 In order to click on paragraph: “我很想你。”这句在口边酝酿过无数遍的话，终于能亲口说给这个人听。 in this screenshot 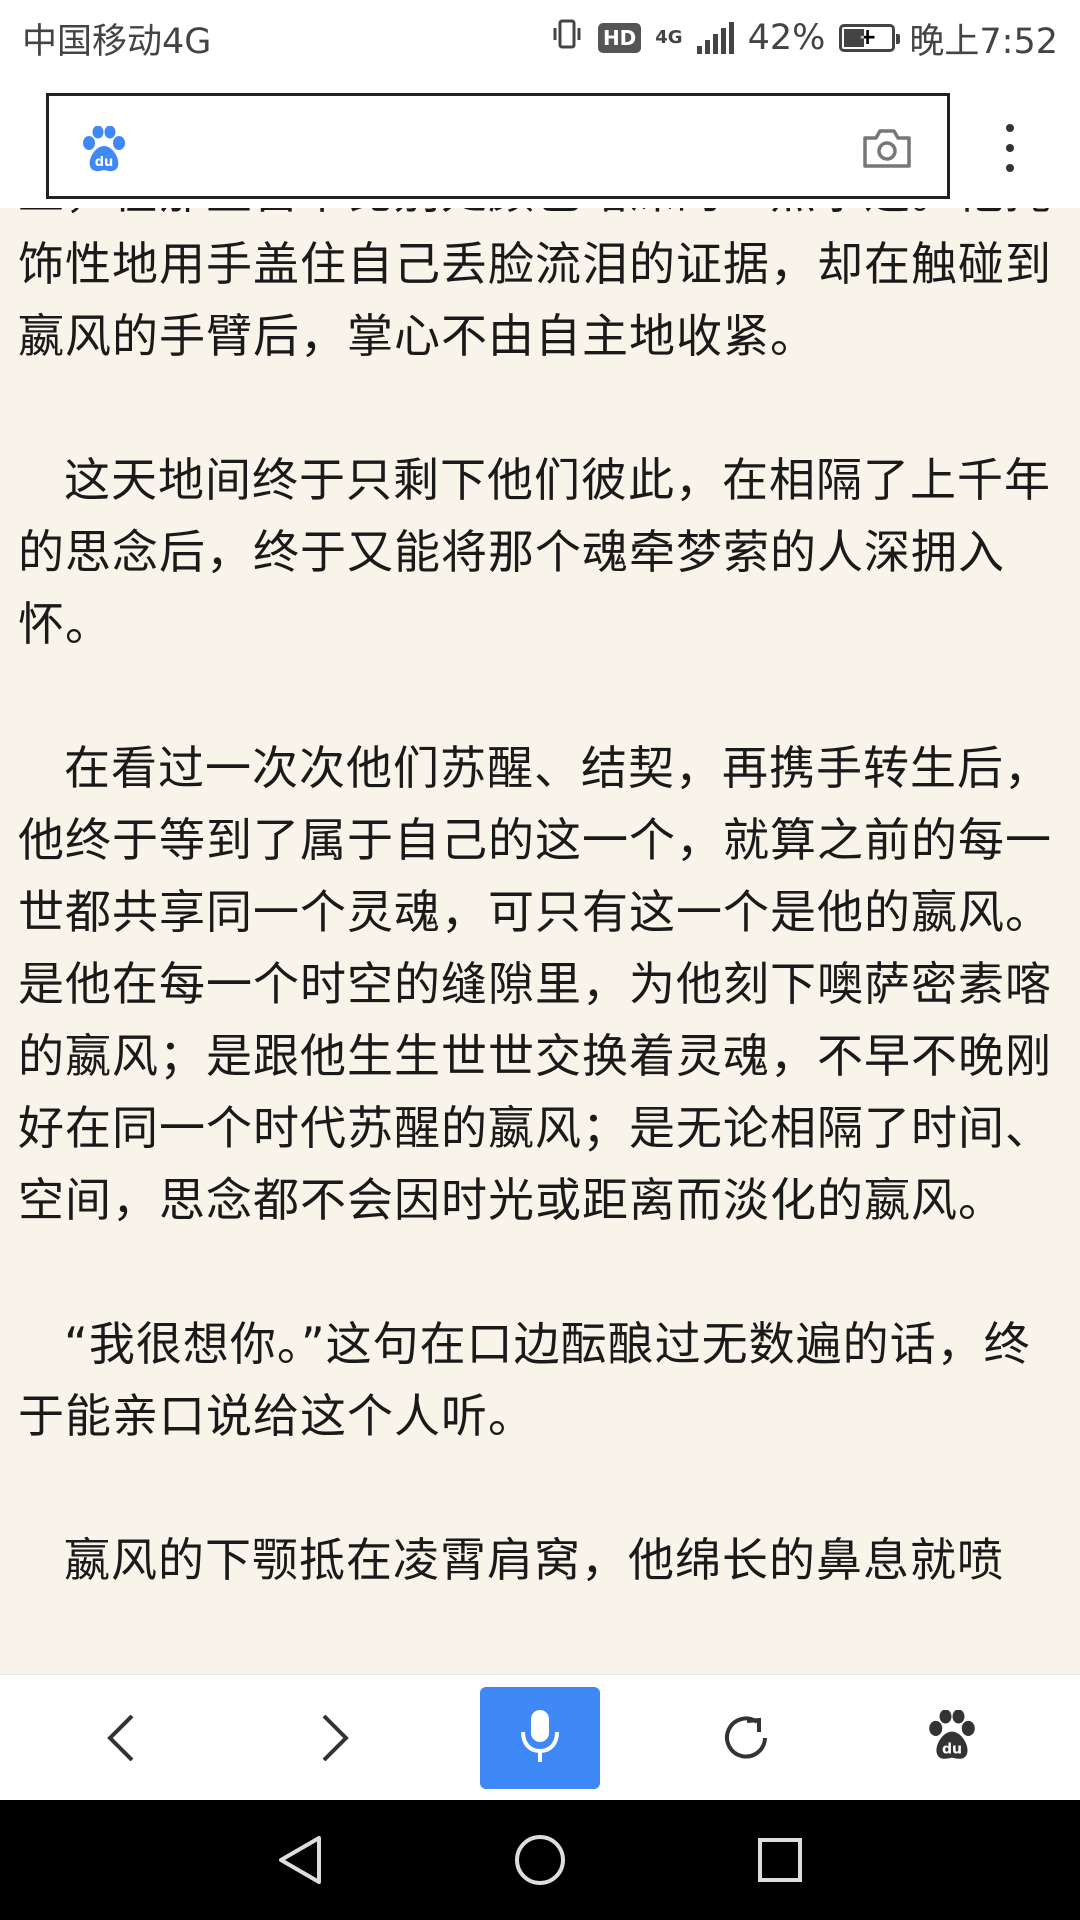, I will do `click(524, 1380)`.